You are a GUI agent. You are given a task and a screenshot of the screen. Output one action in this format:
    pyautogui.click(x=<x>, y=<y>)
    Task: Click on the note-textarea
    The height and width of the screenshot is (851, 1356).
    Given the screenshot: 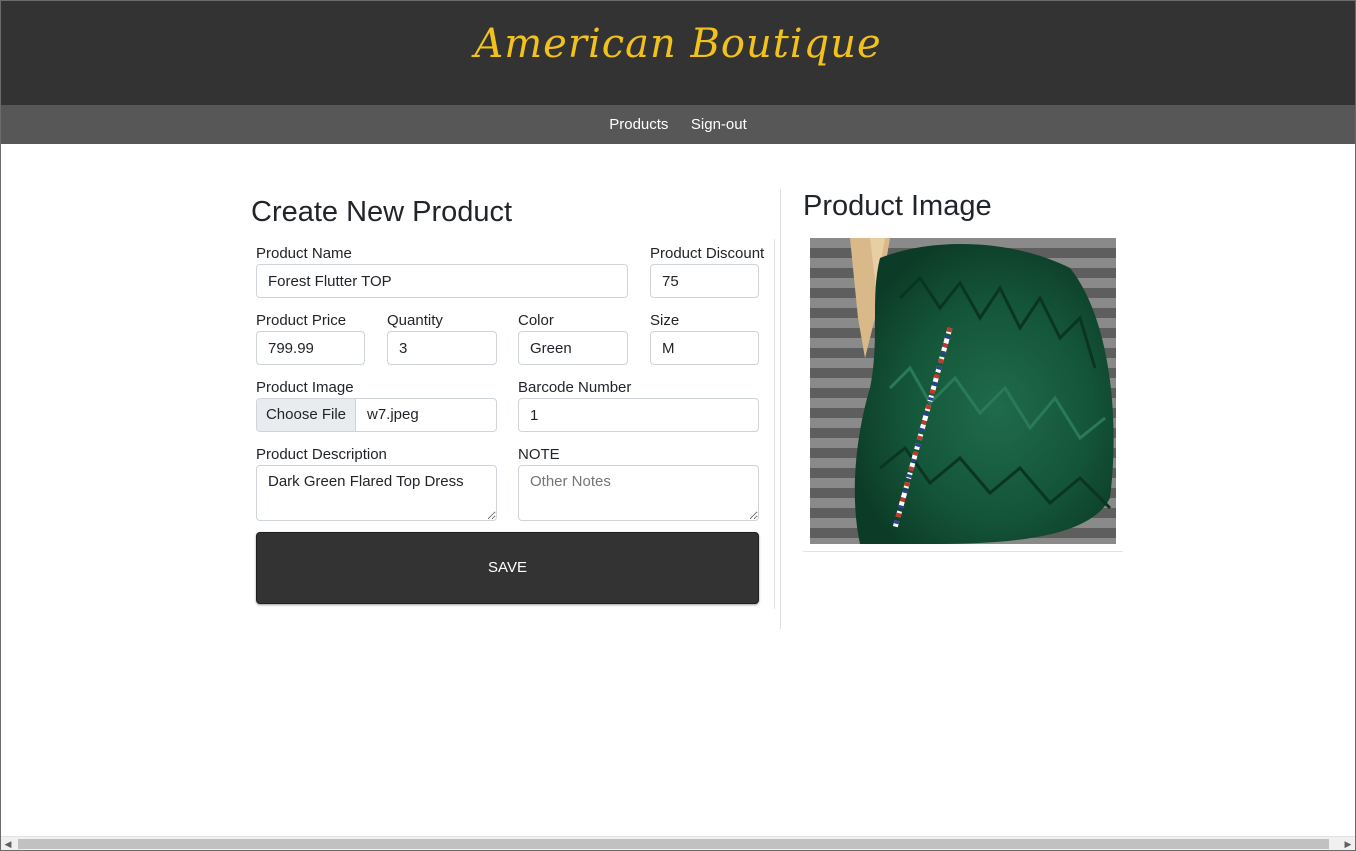 What is the action you would take?
    pyautogui.click(x=638, y=493)
    